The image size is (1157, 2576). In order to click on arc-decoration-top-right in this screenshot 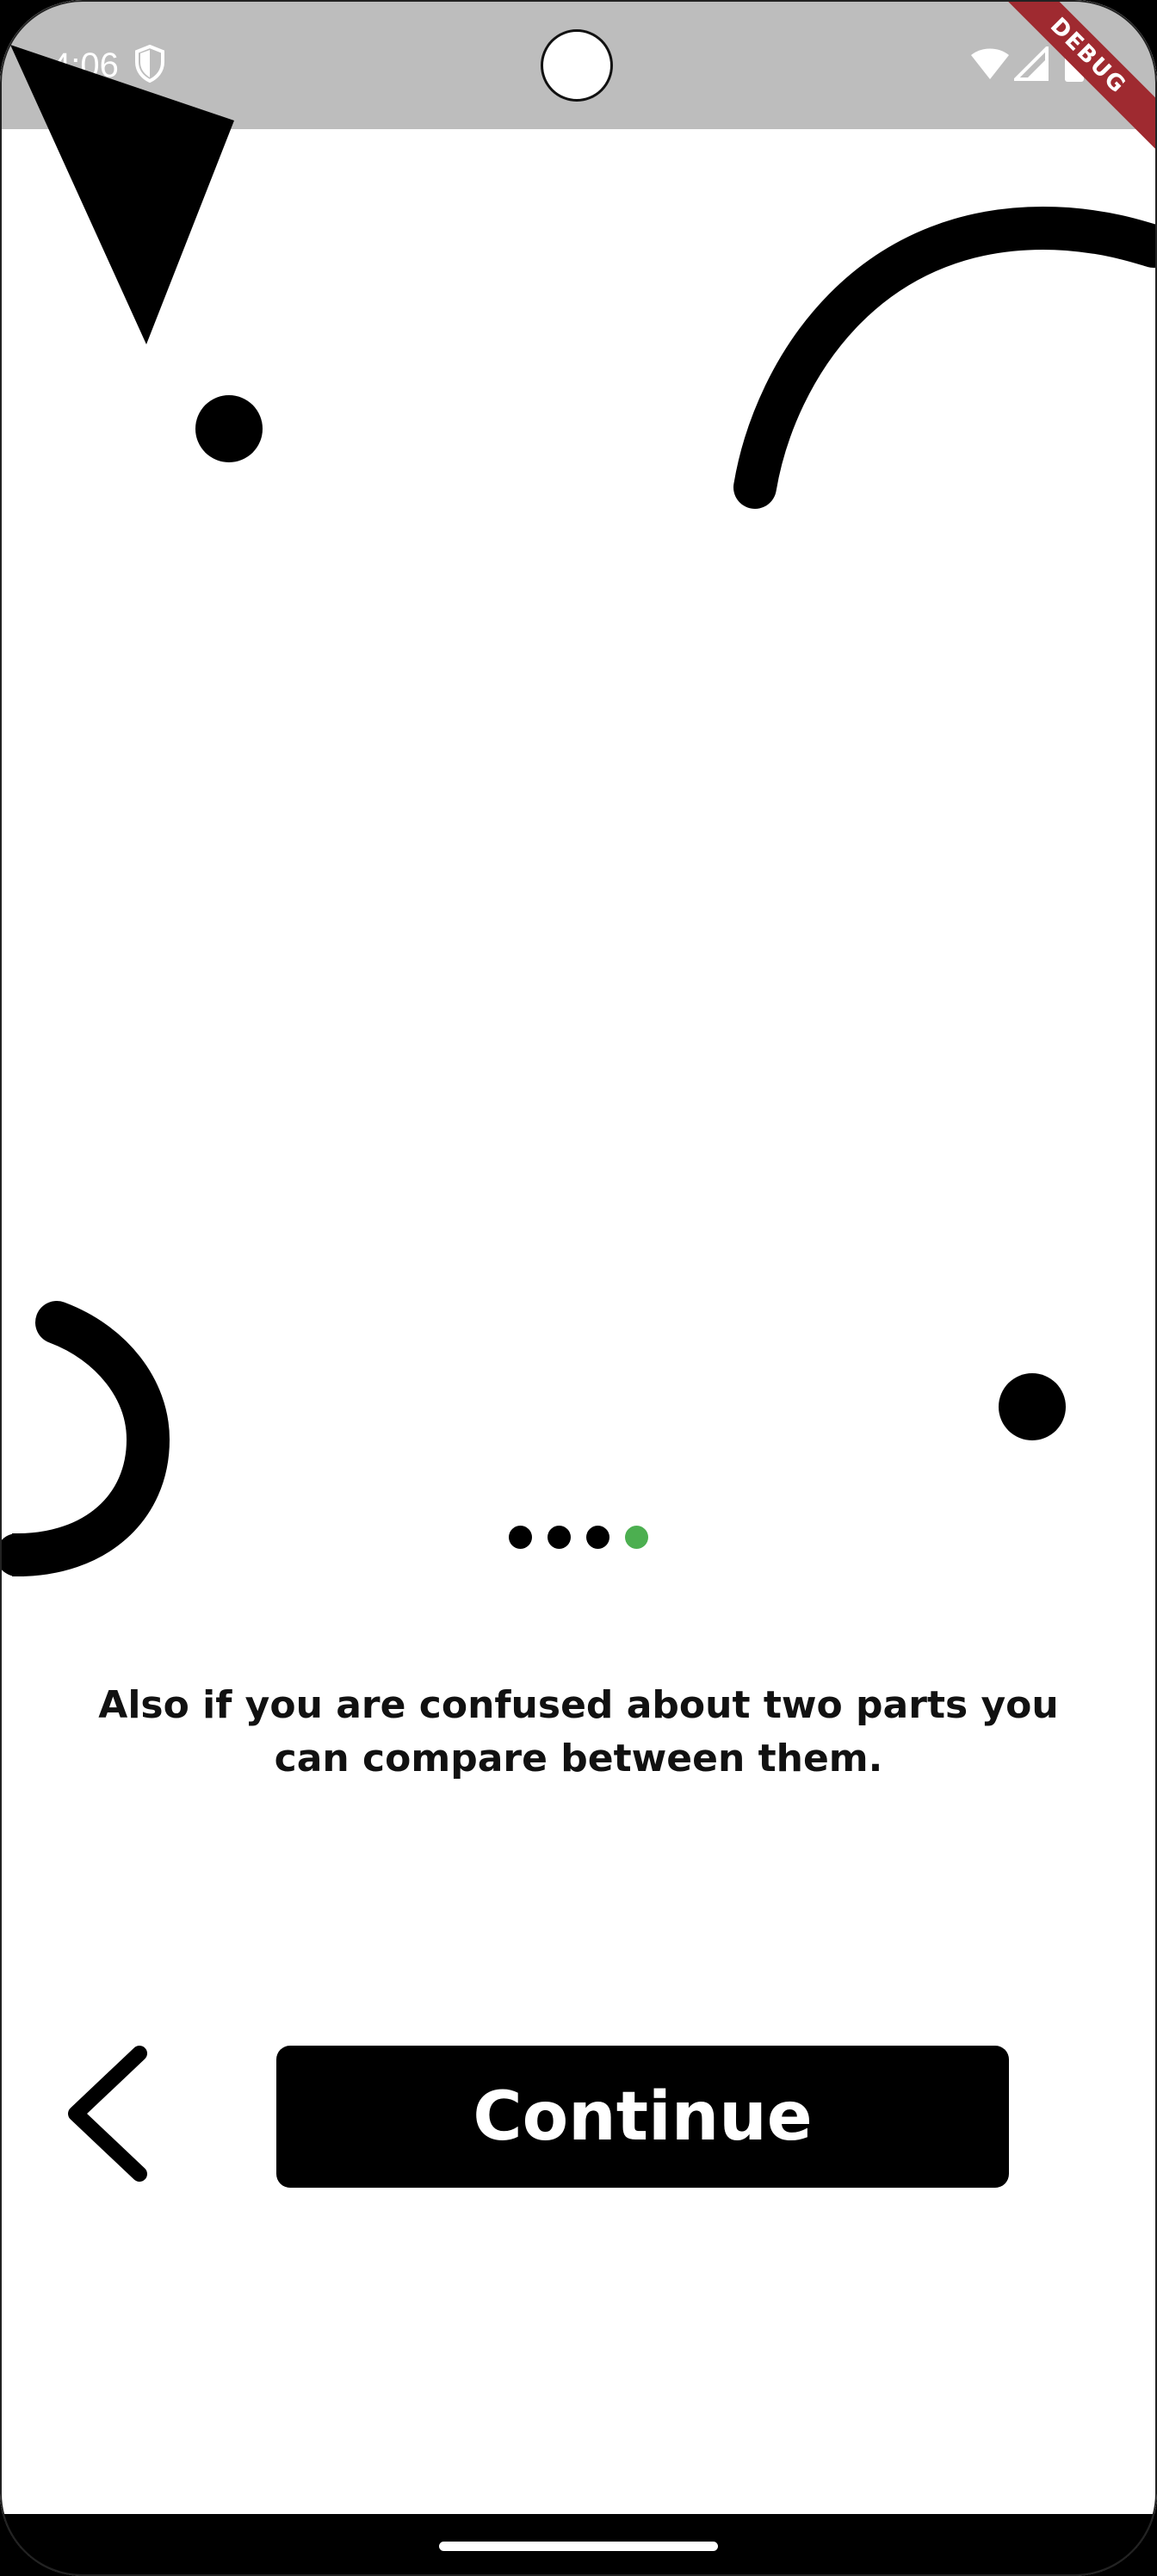, I will do `click(945, 358)`.